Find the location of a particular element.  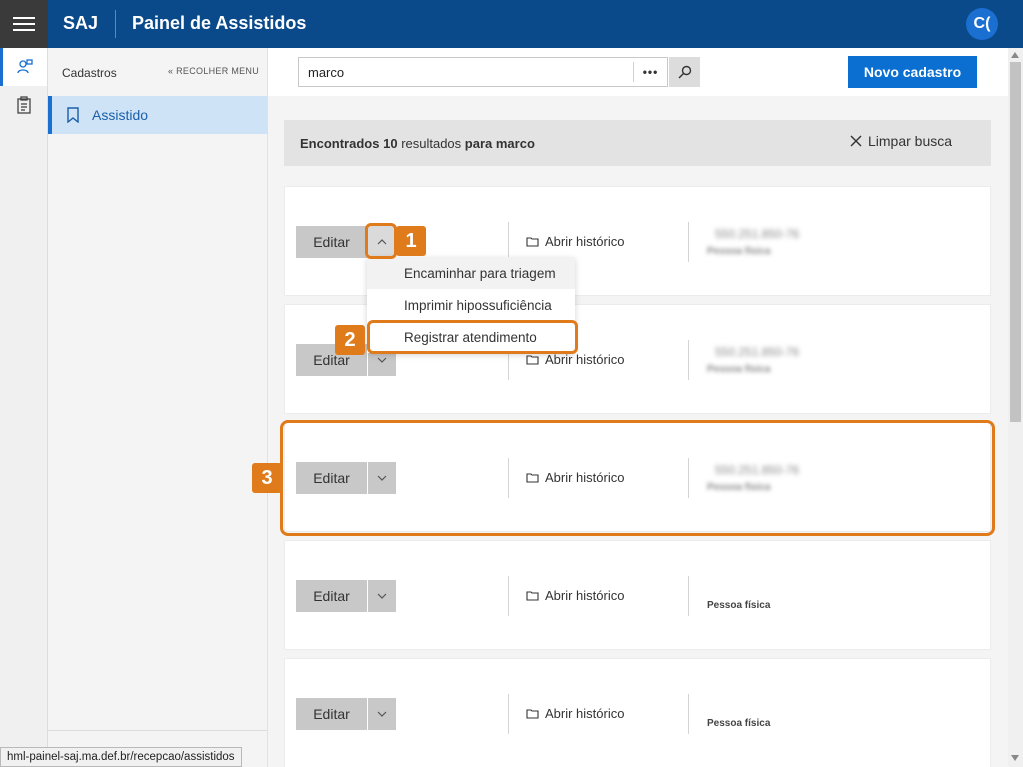

user-search-icon is located at coordinates (23, 67).